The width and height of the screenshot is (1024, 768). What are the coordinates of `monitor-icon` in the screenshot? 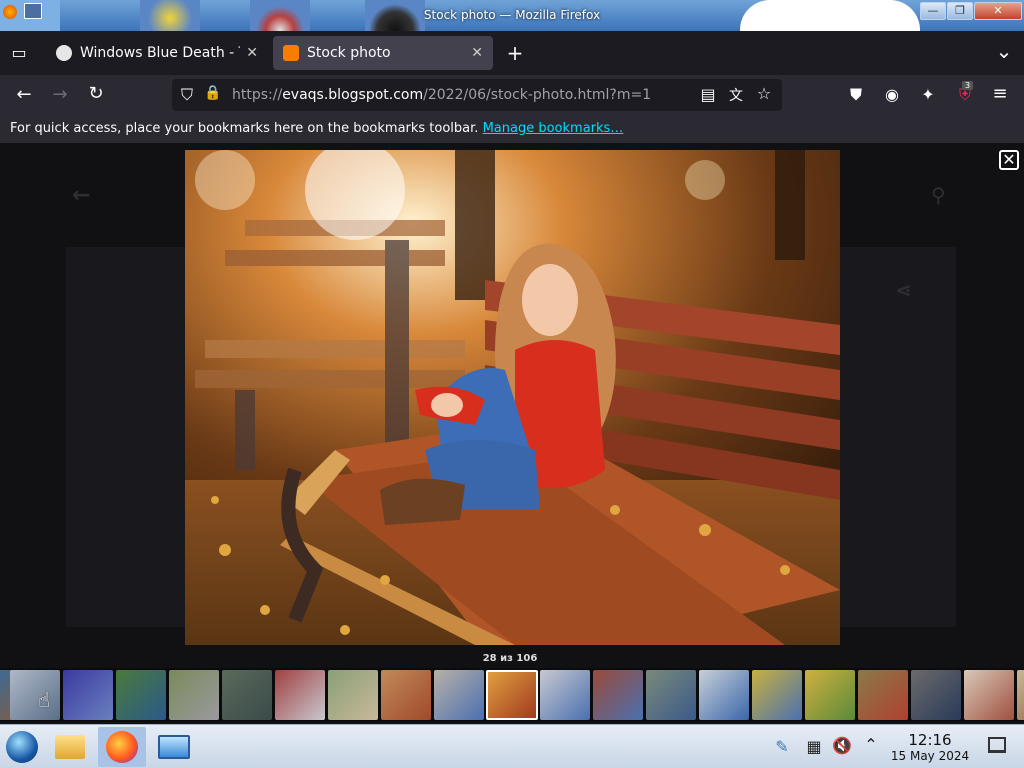 It's located at (174, 747).